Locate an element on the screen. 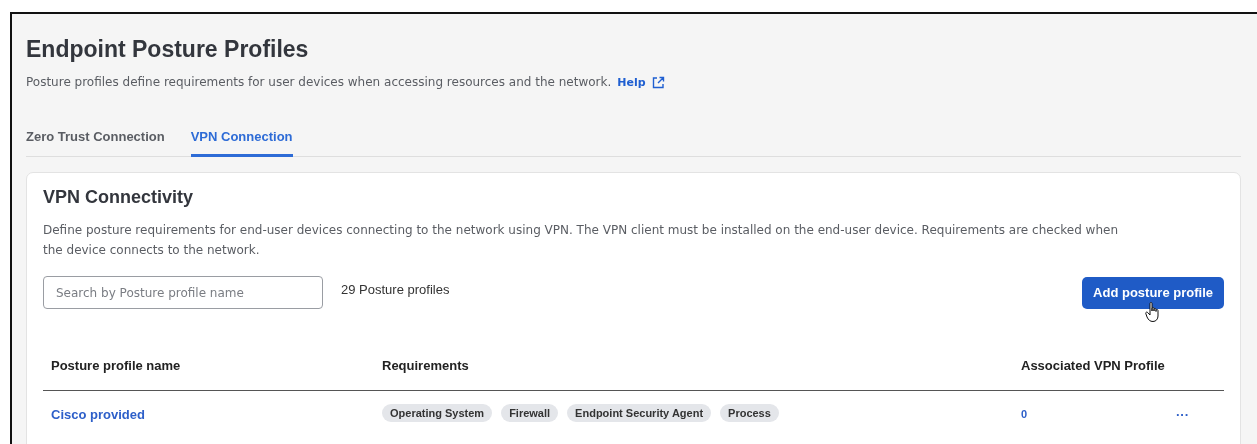 The image size is (1257, 444). page-description: Posture profiles define requirements for user devices when accessing resources and the network. is located at coordinates (319, 82).